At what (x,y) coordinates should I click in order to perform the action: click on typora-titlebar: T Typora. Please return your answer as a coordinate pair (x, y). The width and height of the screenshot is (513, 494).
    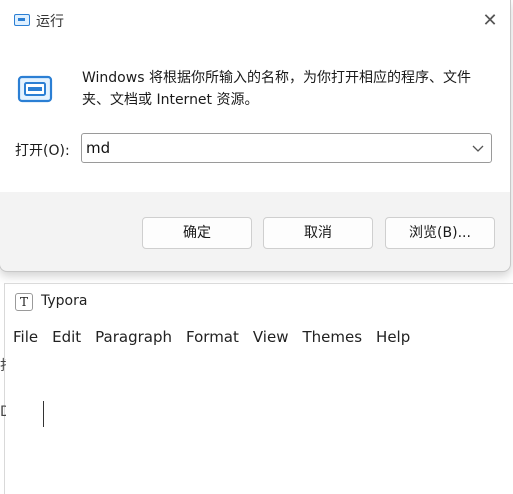
    Looking at the image, I should click on (259, 302).